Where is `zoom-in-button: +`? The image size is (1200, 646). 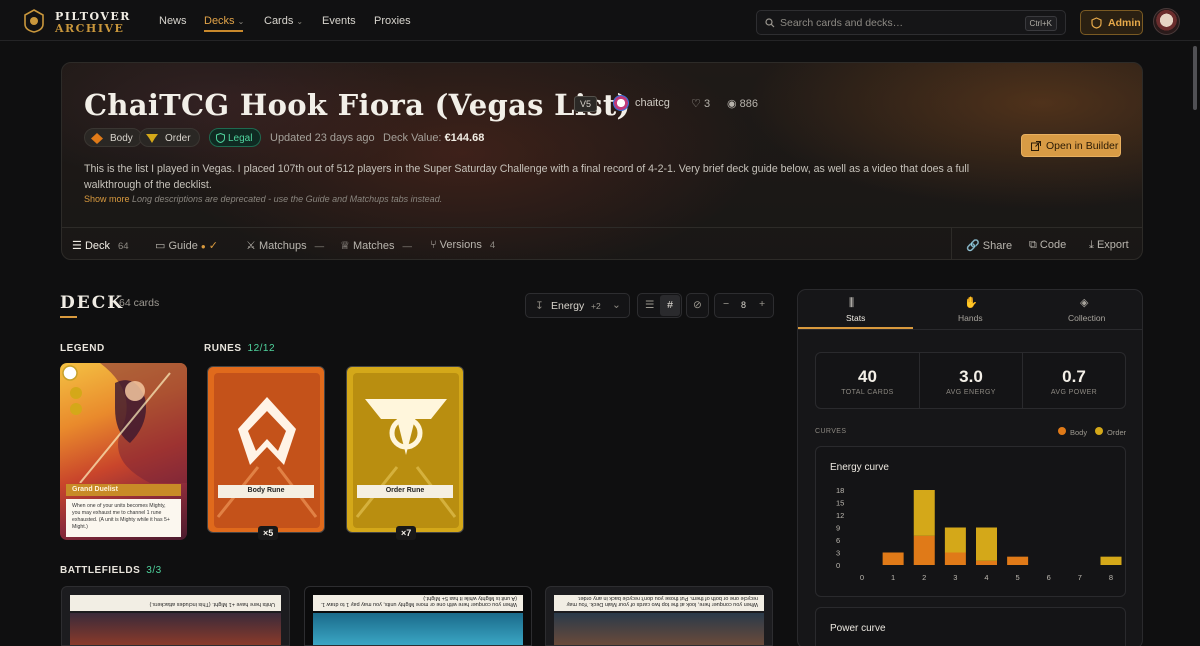 zoom-in-button: + is located at coordinates (762, 304).